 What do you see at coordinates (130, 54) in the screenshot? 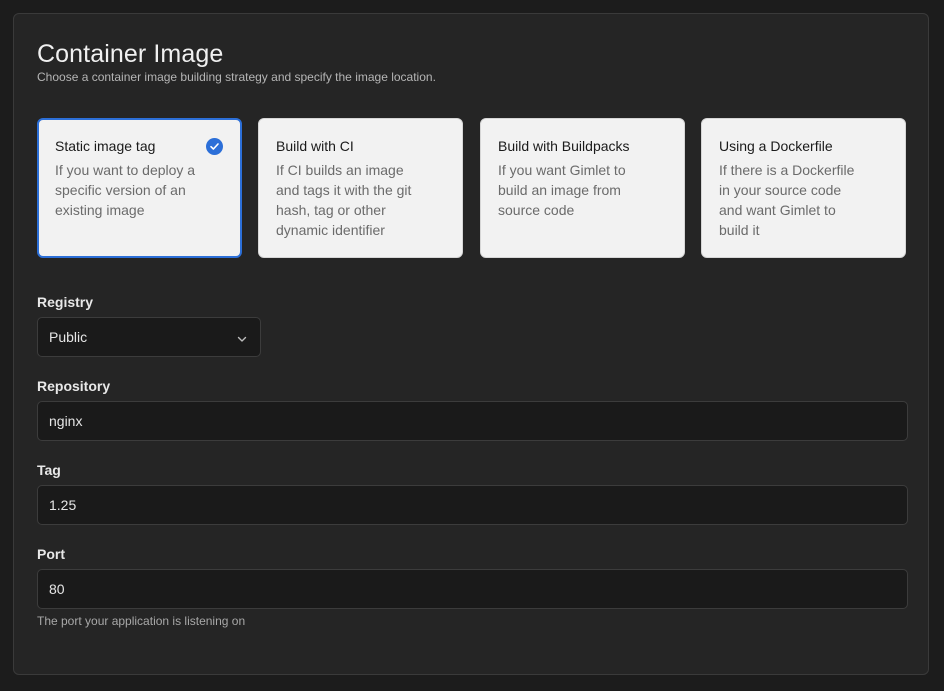
I see `page-title: Container Image` at bounding box center [130, 54].